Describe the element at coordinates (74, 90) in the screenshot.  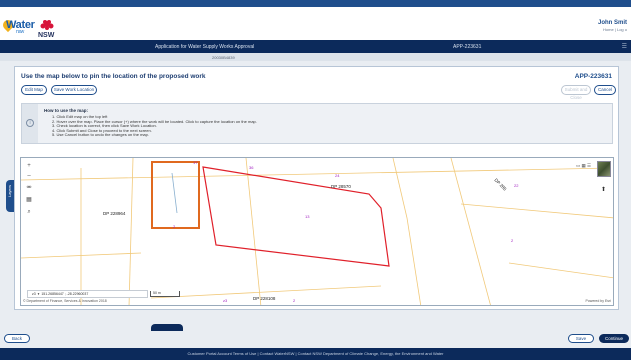
I see `save-work-location-button: Save Work Location` at that location.